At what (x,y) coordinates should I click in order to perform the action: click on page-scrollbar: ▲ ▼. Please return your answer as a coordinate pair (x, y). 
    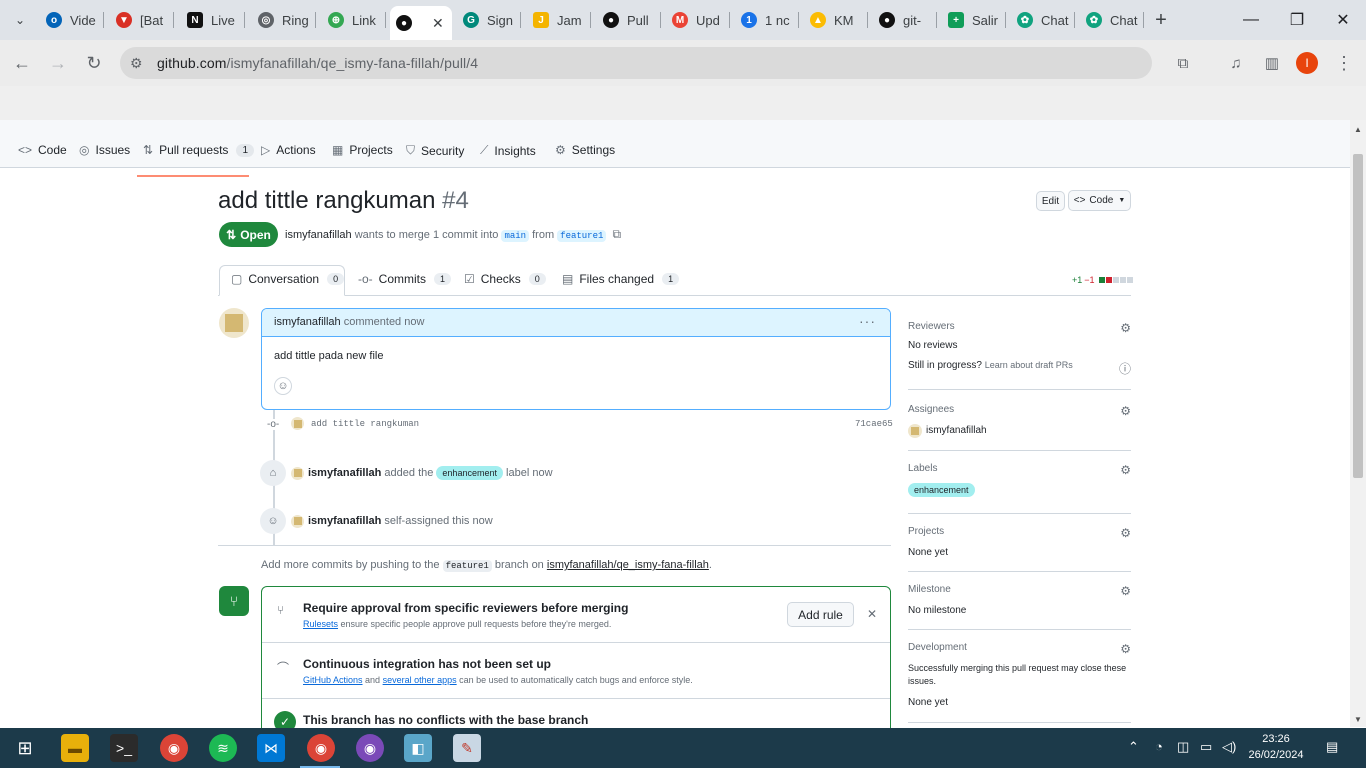
    Looking at the image, I should click on (1358, 423).